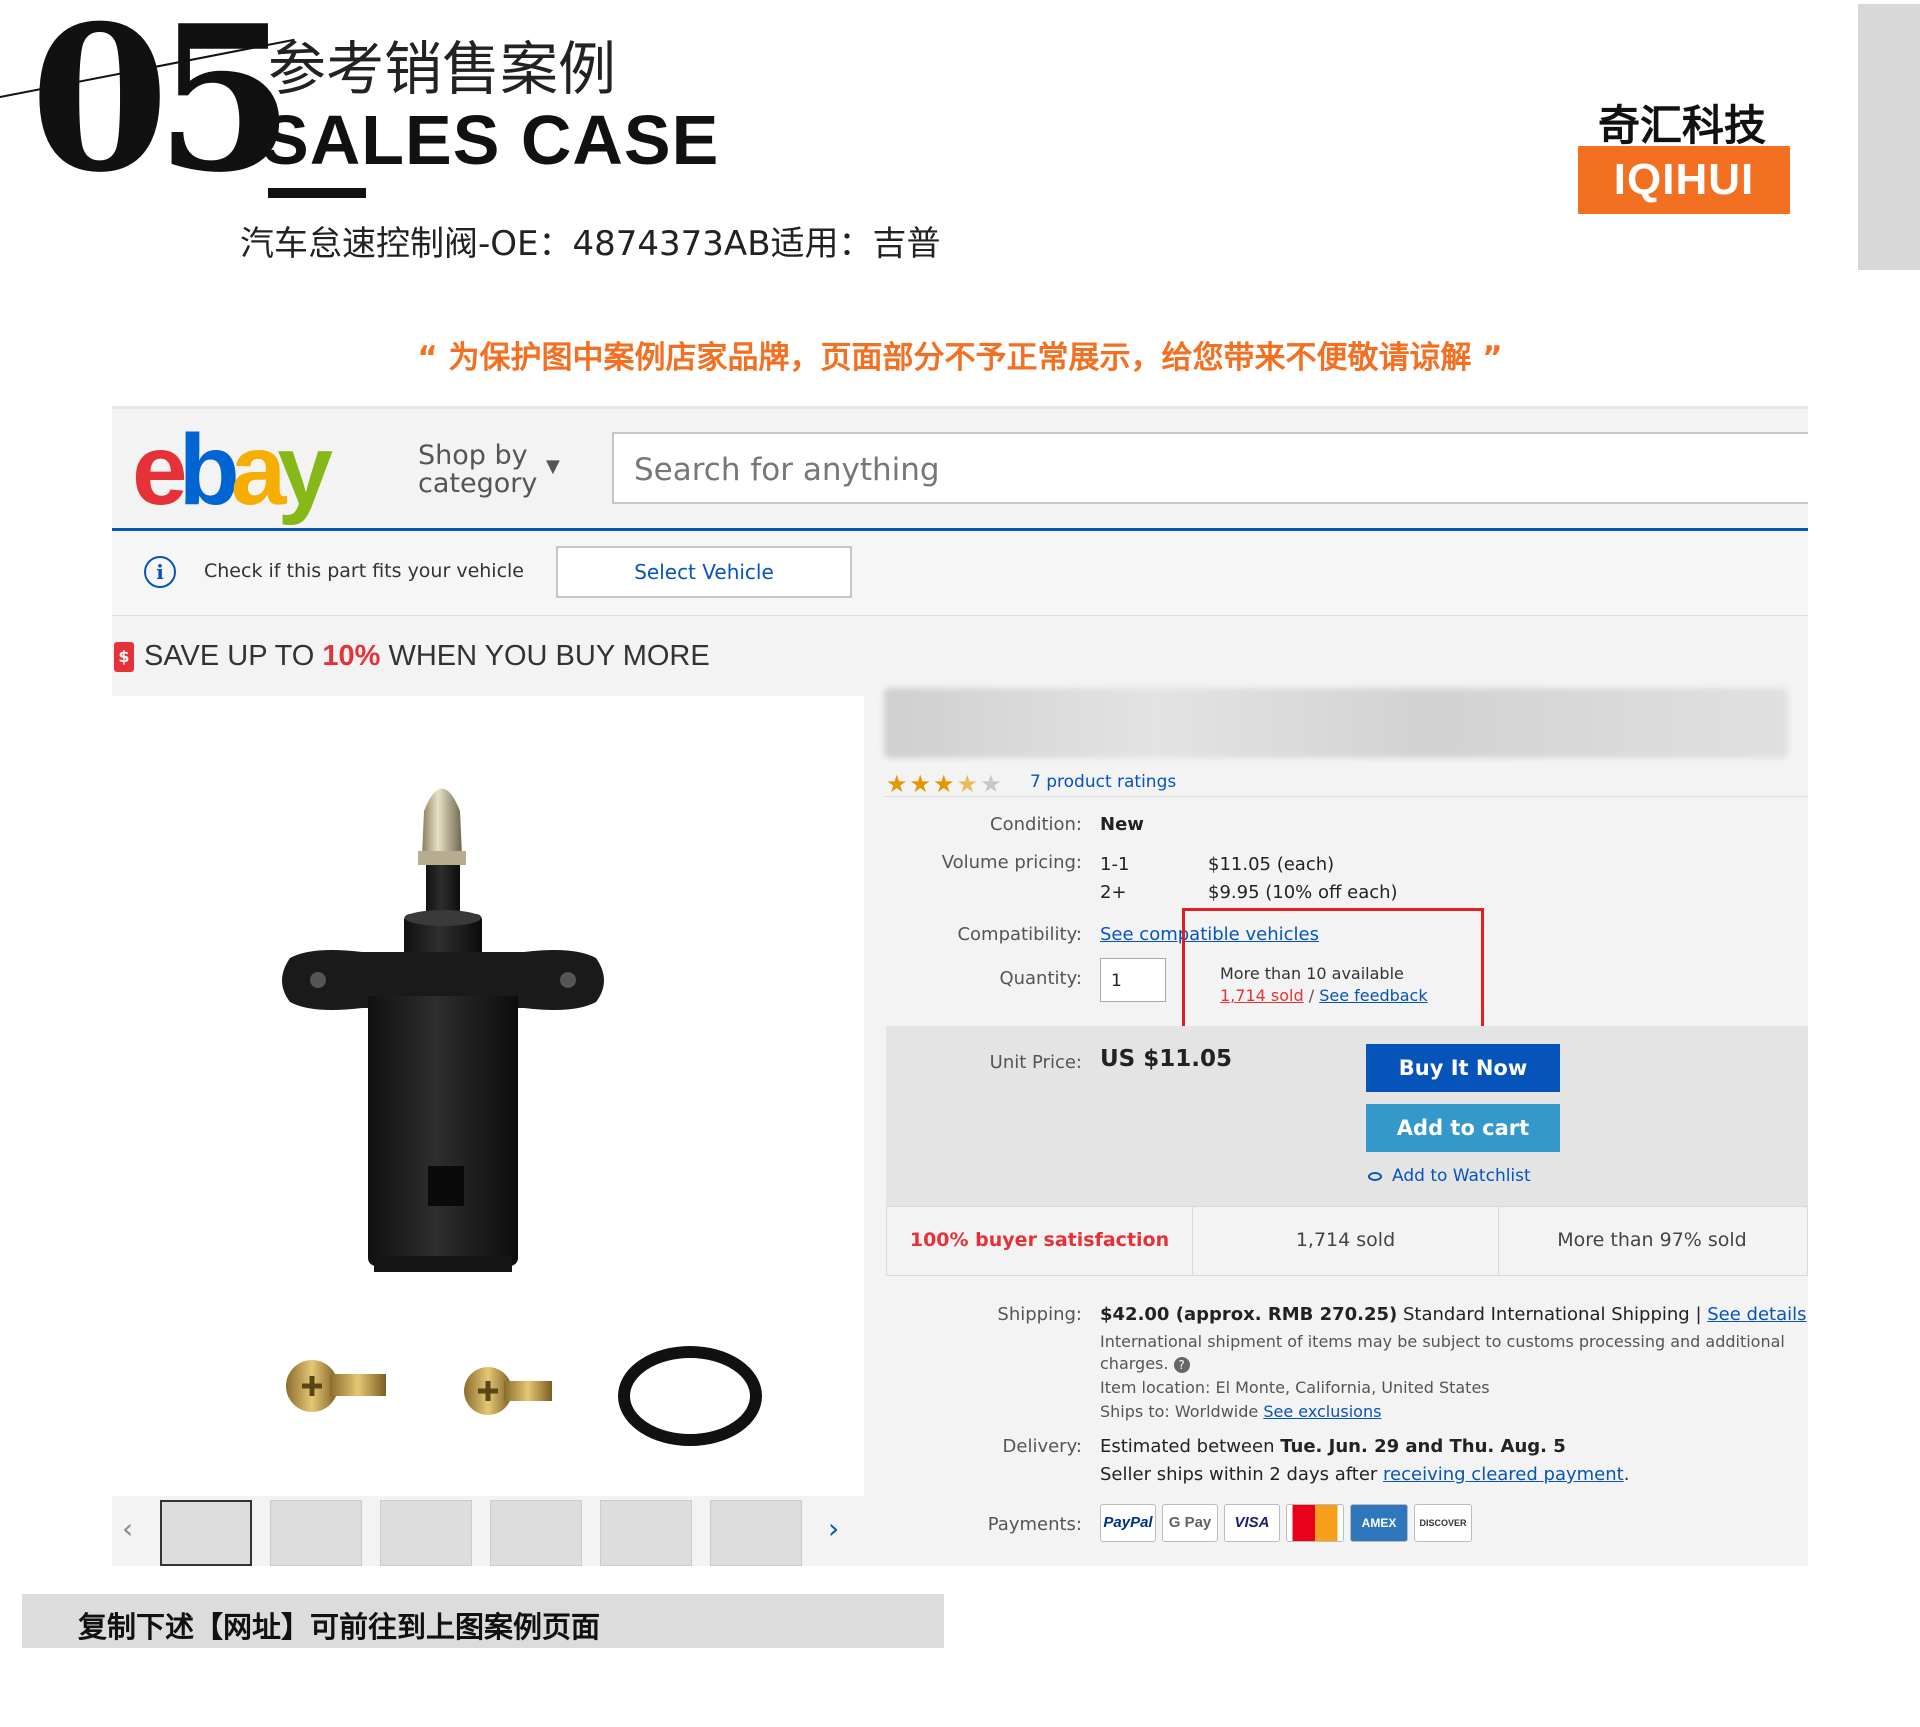  Describe the element at coordinates (160, 470) in the screenshot. I see `logo-letter: e` at that location.